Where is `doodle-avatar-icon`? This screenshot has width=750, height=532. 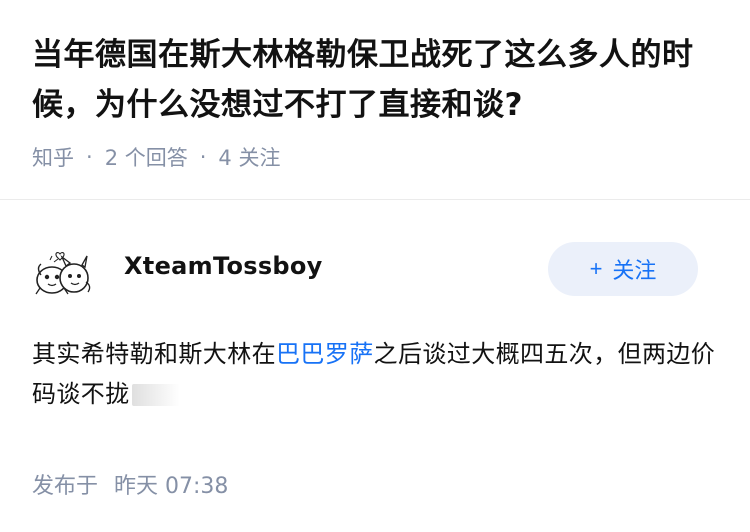 doodle-avatar-icon is located at coordinates (63, 273).